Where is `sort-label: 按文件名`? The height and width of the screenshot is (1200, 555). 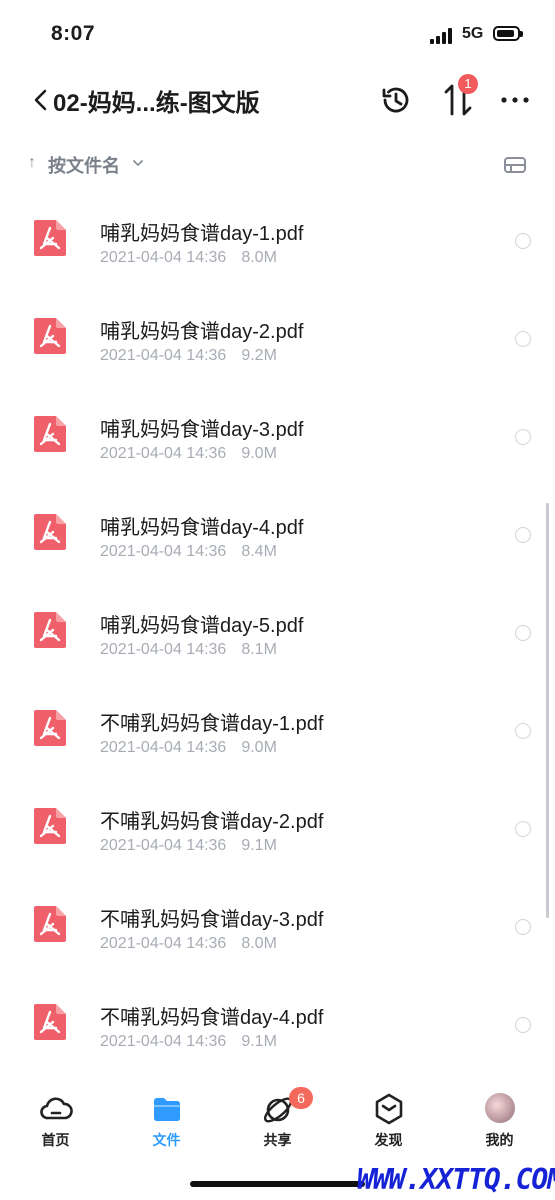
sort-label: 按文件名 is located at coordinates (84, 165).